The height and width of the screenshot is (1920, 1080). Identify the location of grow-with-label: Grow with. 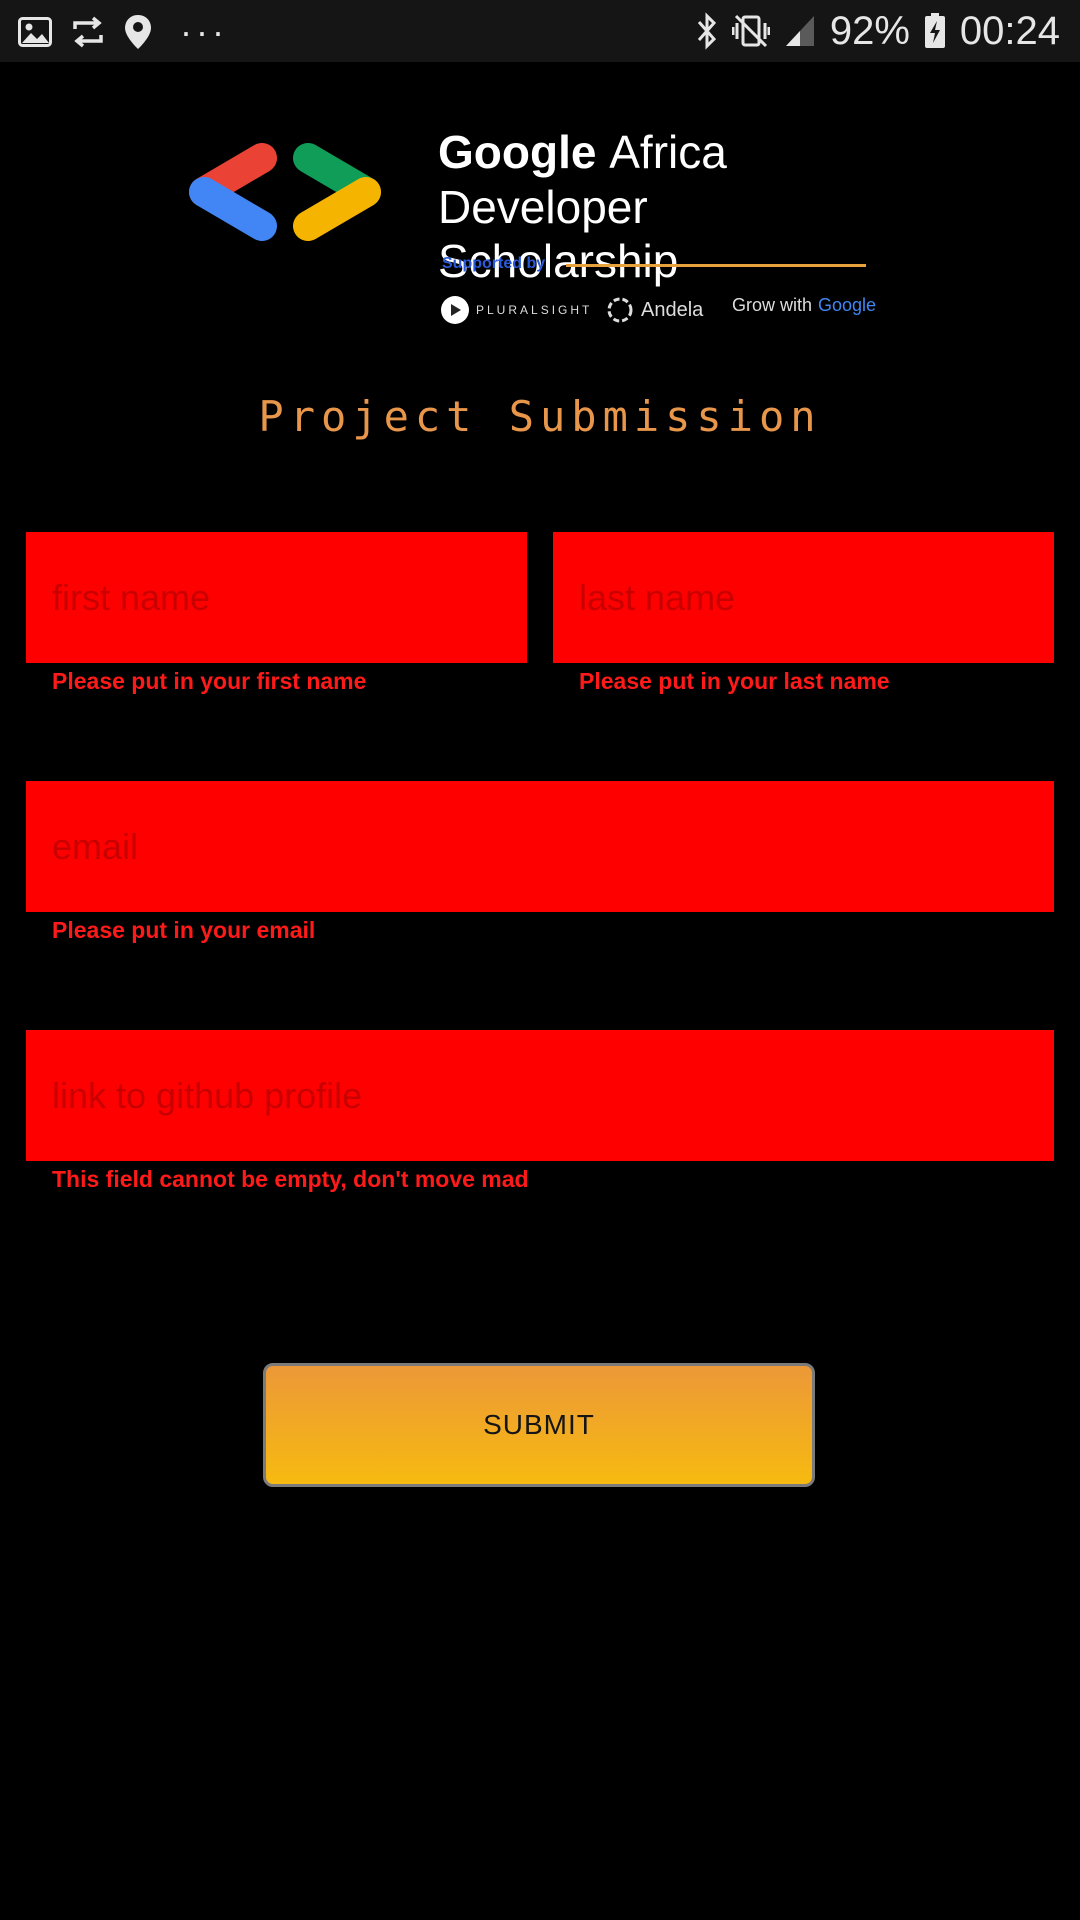
(772, 305).